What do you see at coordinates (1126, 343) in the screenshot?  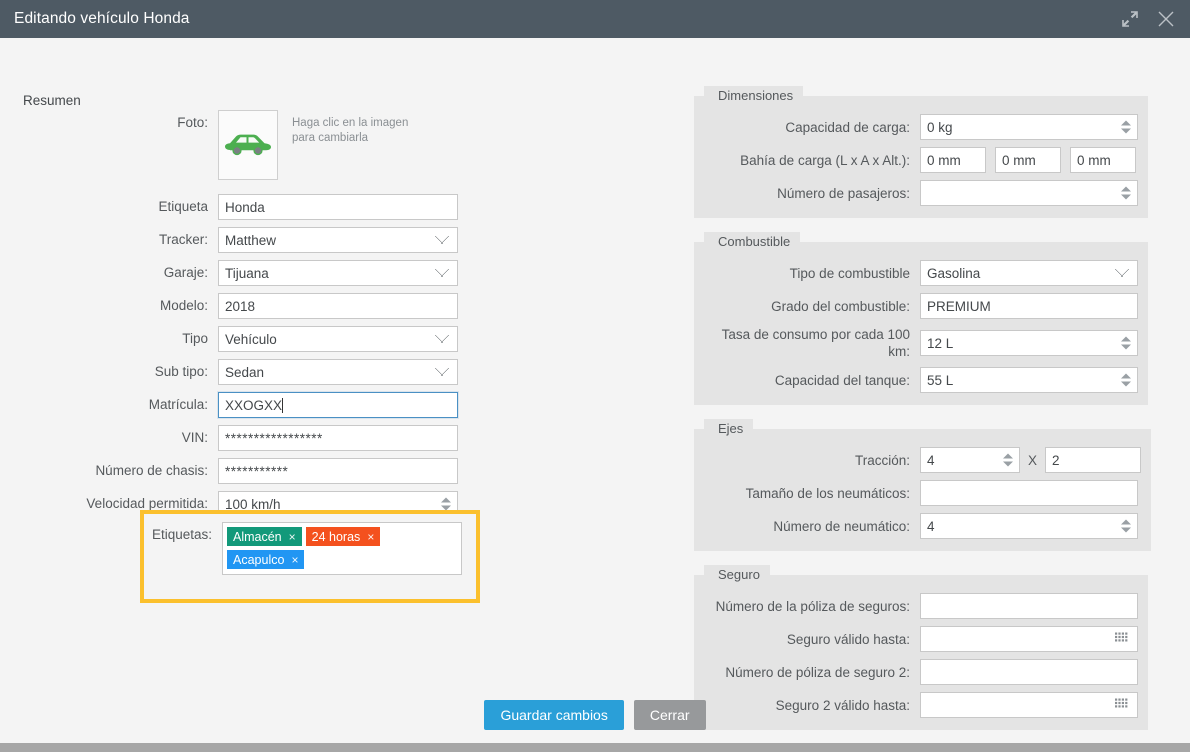 I see `tasa-consumo-spinner` at bounding box center [1126, 343].